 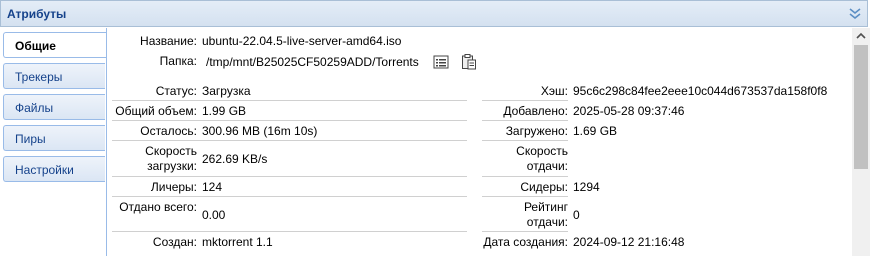 What do you see at coordinates (178, 61) in the screenshot?
I see `folder-label: Папка:` at bounding box center [178, 61].